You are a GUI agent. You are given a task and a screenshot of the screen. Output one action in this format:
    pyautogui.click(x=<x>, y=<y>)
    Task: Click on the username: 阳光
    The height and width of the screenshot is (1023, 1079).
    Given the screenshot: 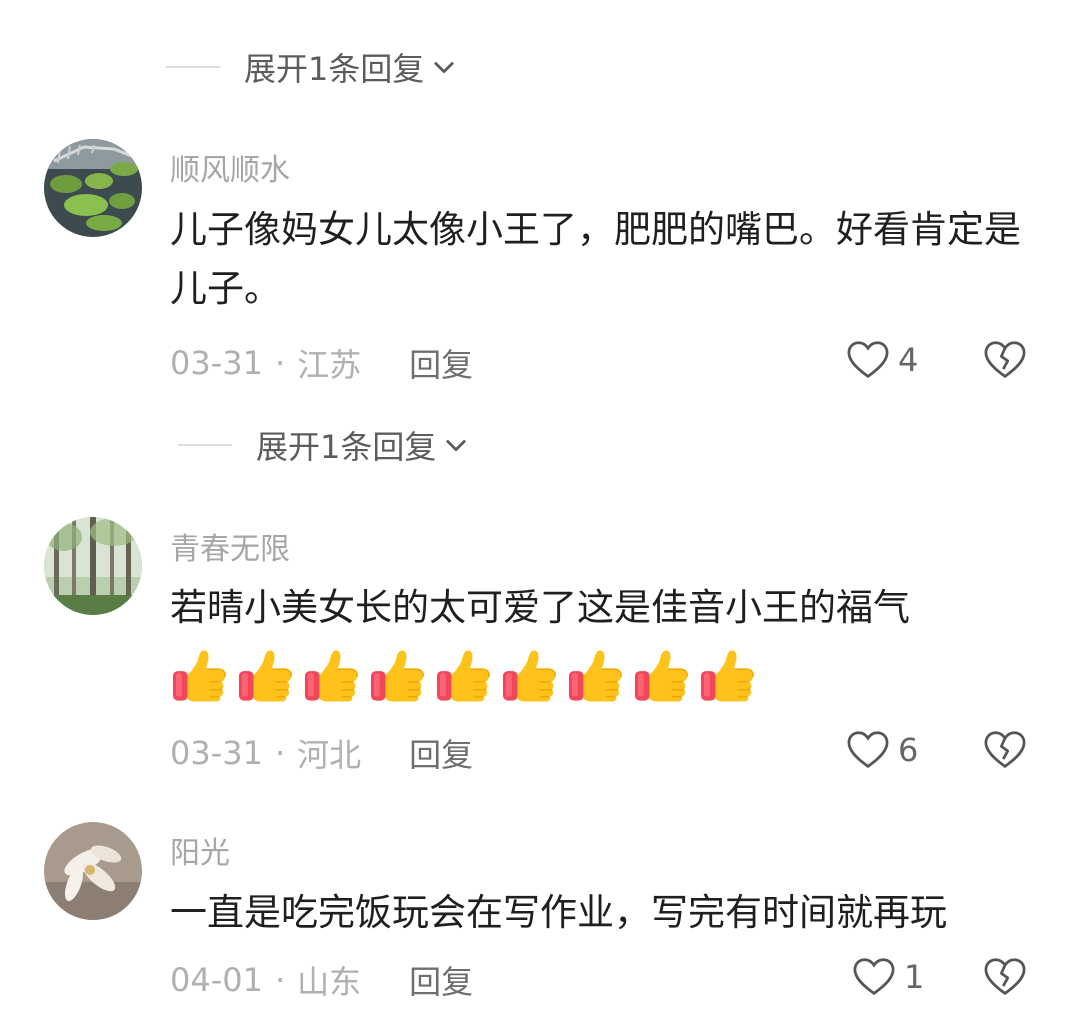 What is the action you would take?
    pyautogui.click(x=200, y=850)
    